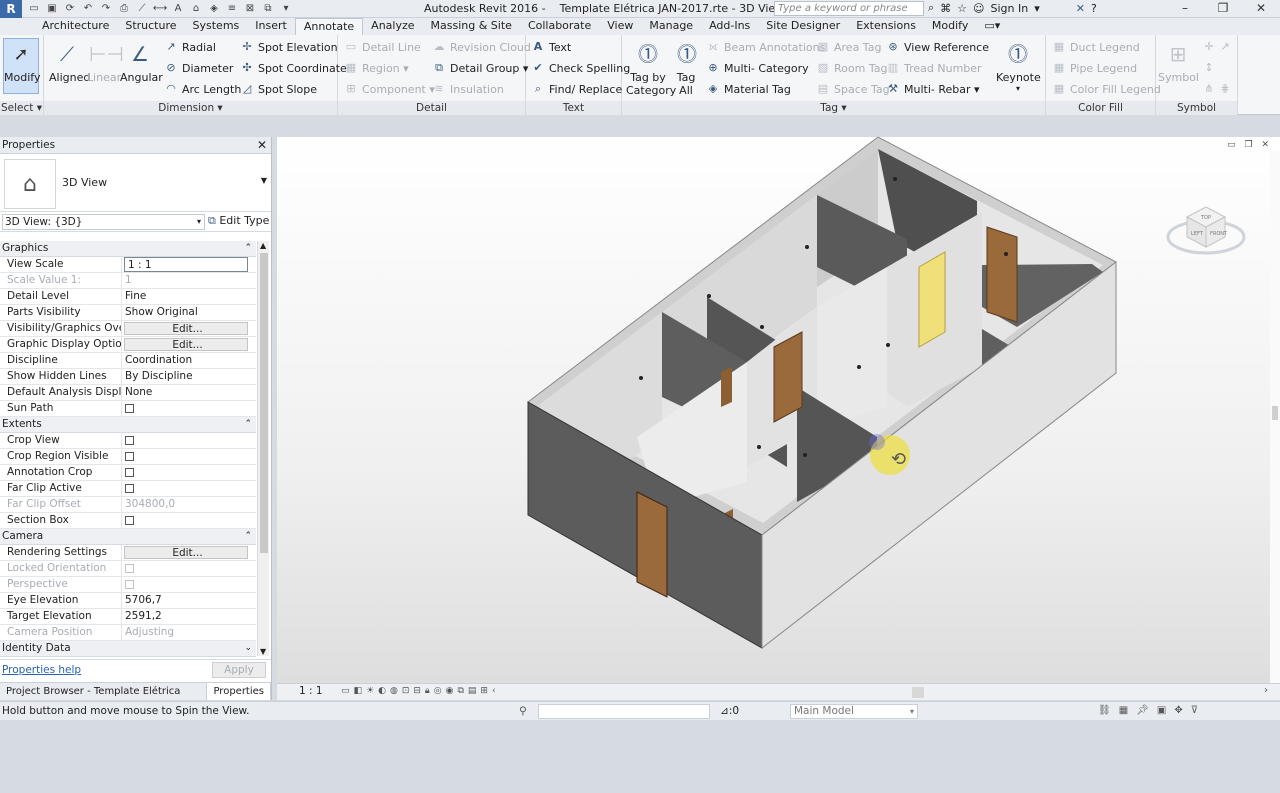  What do you see at coordinates (1266, 690) in the screenshot?
I see `scroll-right-icon: ›` at bounding box center [1266, 690].